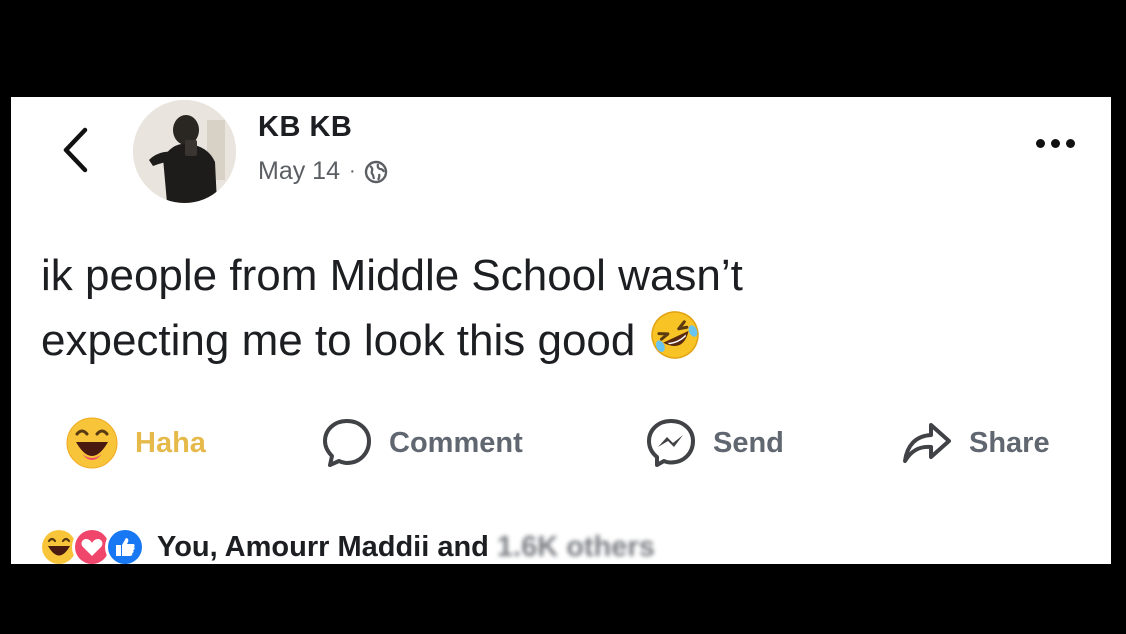 This screenshot has width=1126, height=634. I want to click on post-text-line: expecting me to look this good, so click(561, 343).